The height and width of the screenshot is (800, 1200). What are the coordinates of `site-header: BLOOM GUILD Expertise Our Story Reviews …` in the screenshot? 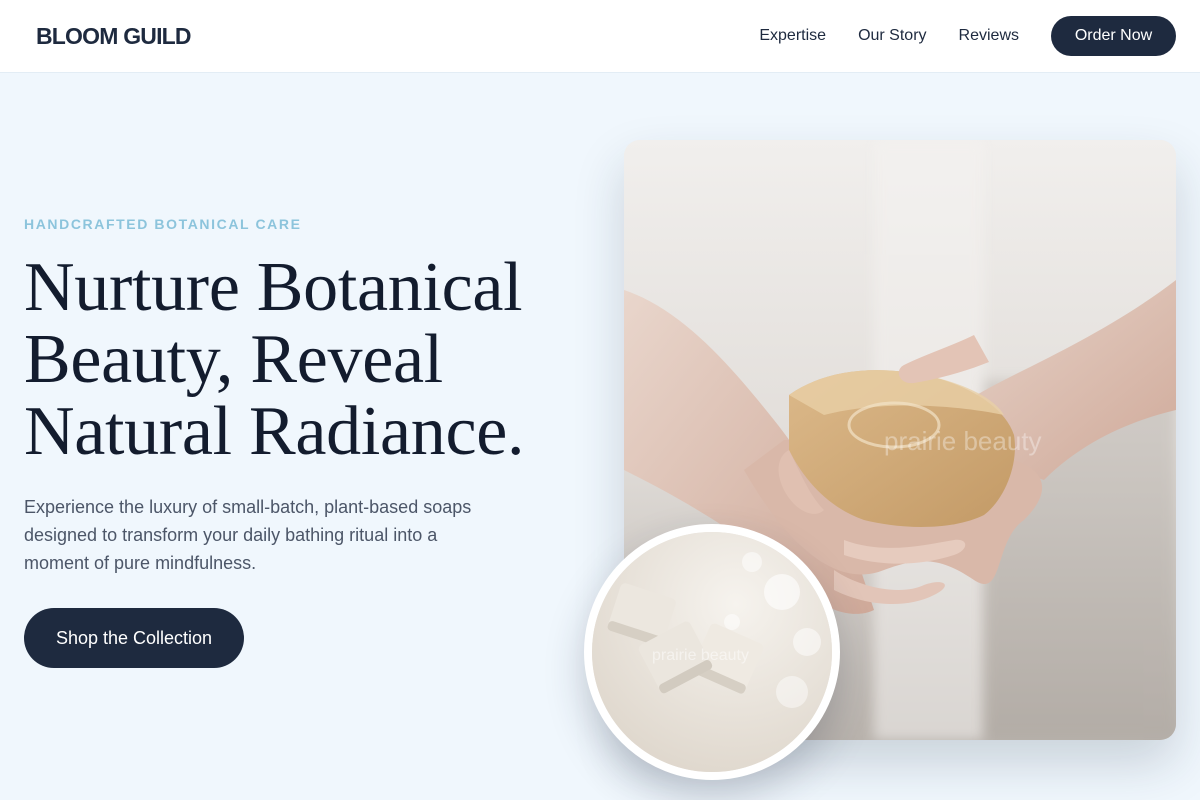 It's located at (600, 36).